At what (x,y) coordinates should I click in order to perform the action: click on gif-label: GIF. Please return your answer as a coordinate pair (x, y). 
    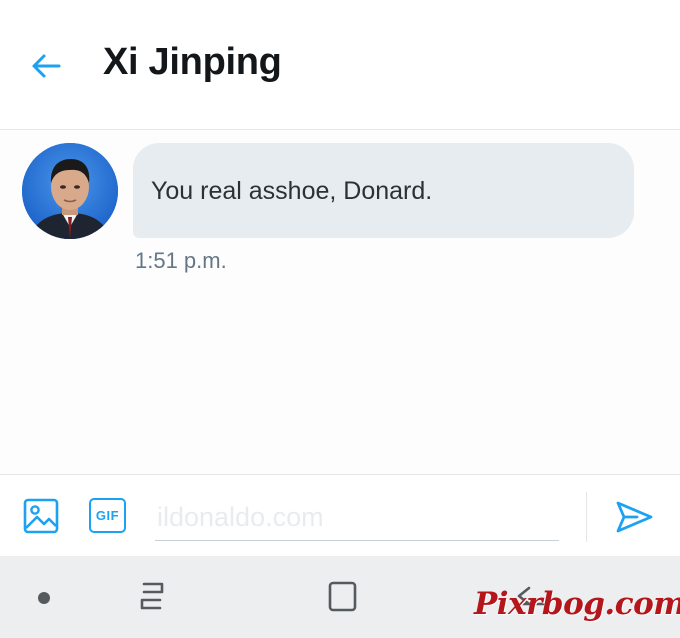
    Looking at the image, I should click on (107, 515).